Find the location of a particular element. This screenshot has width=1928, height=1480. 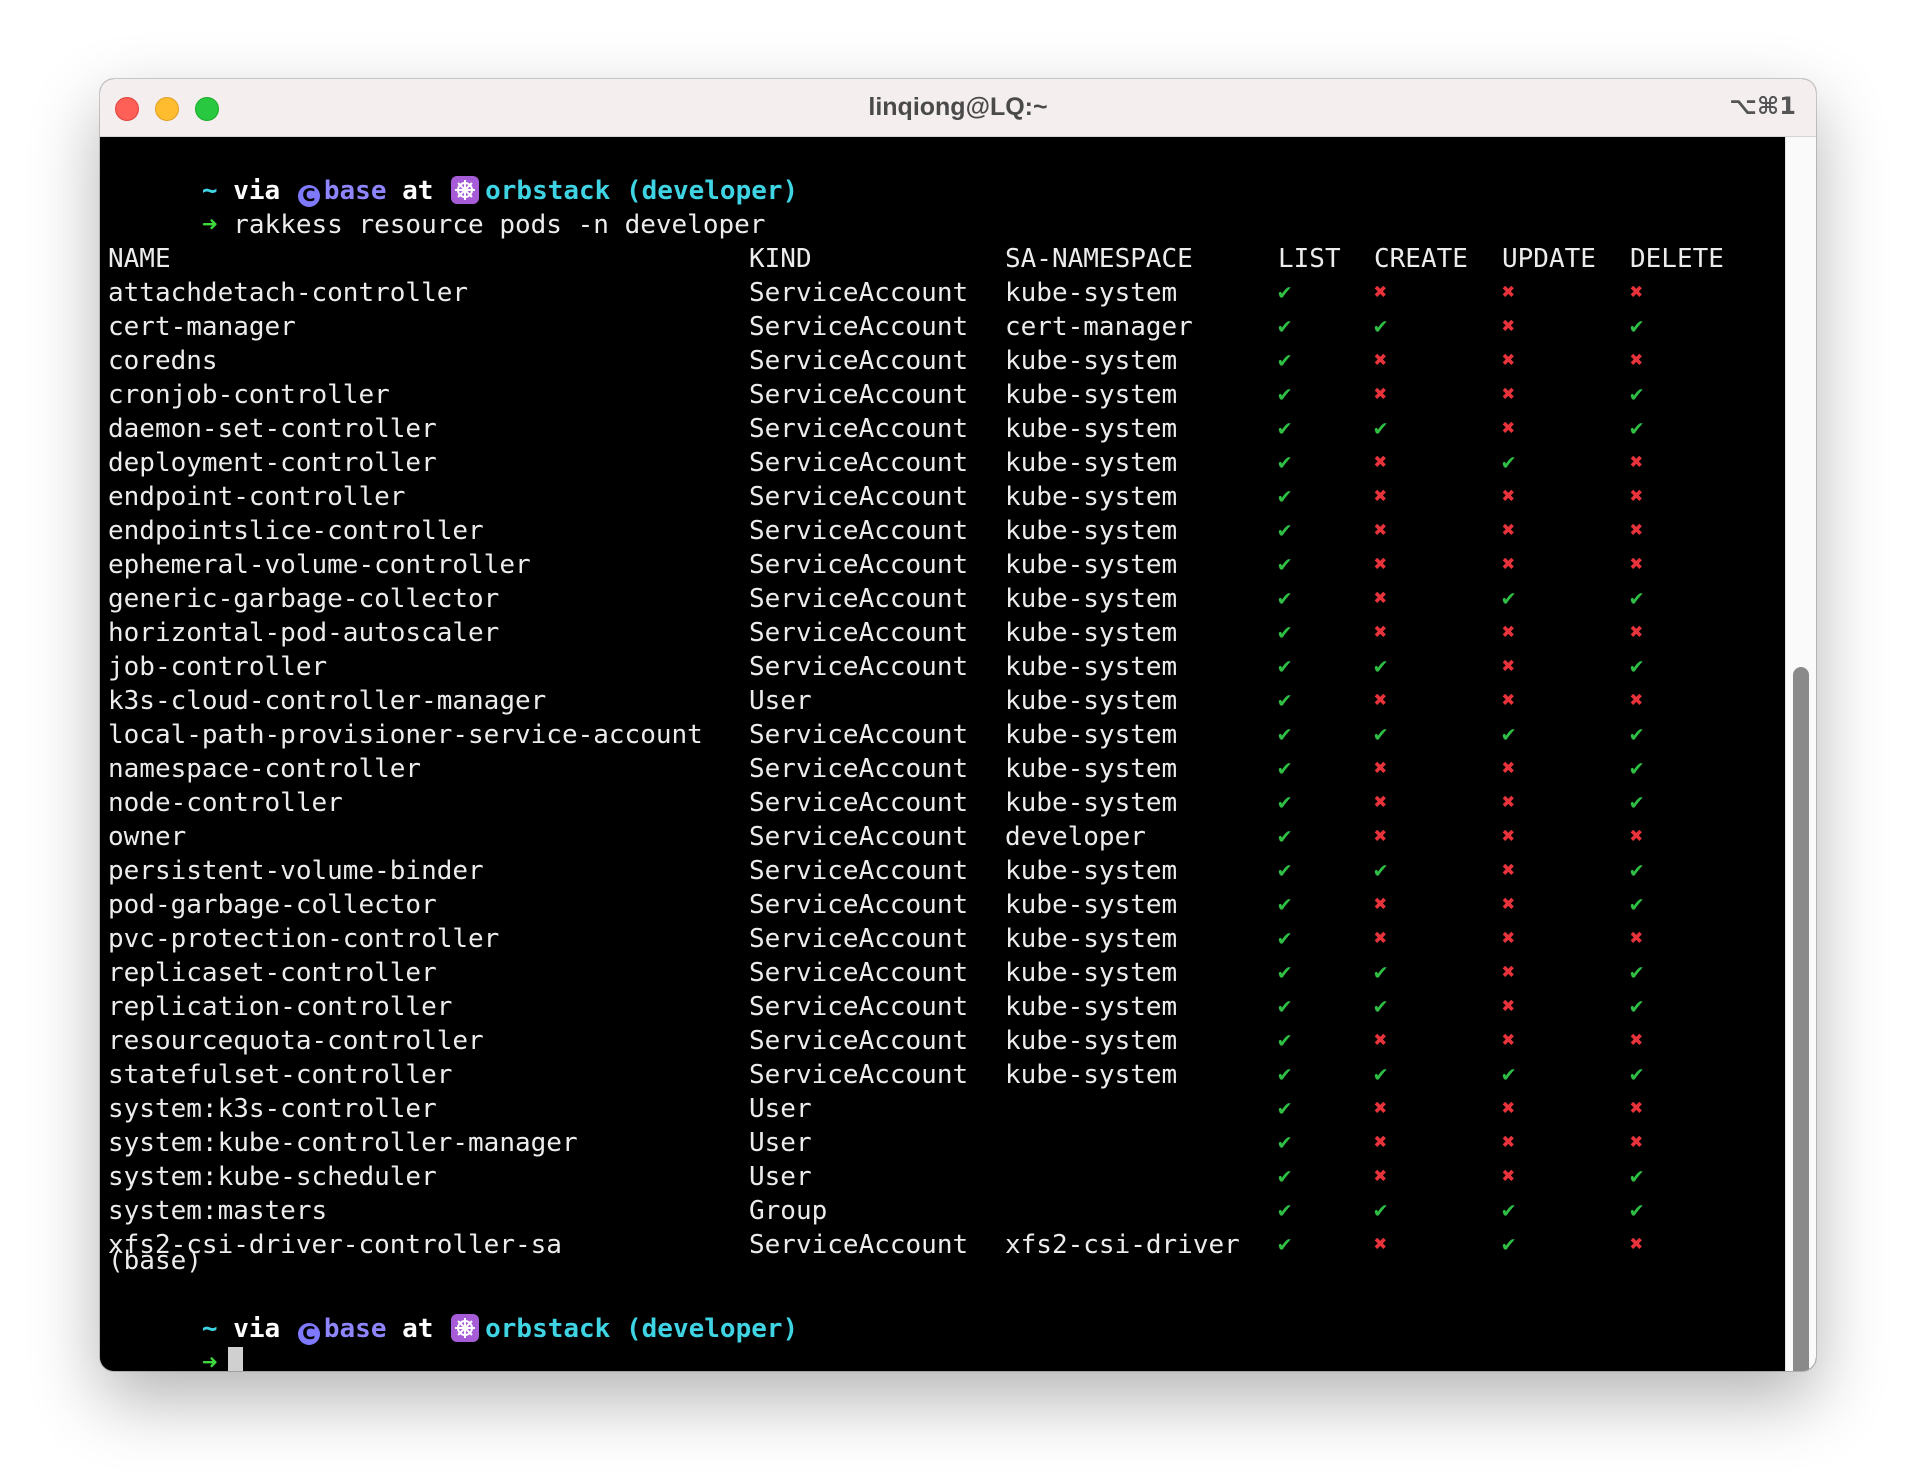

row-name: persistent-volume-binder is located at coordinates (296, 871).